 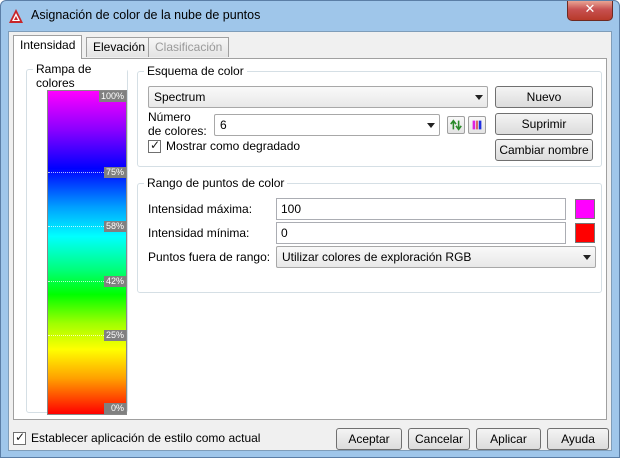 I want to click on min-color-swatch, so click(x=585, y=233).